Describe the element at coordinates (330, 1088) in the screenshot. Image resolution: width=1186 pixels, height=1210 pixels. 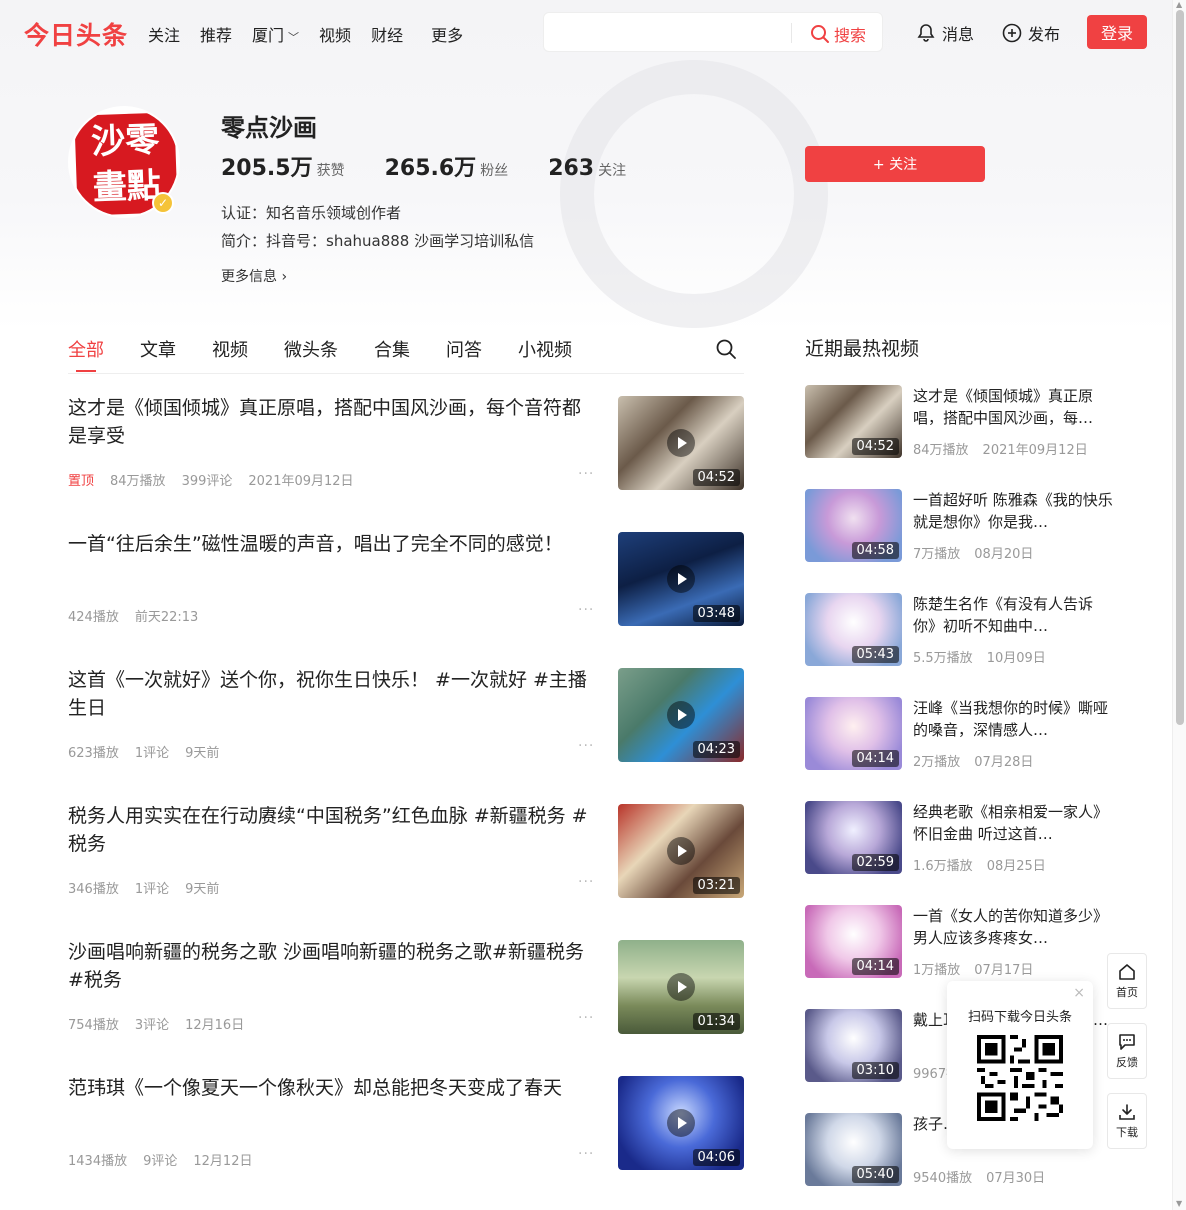
I see `feed-title: 范玮琪《一个像夏天一个像秋天》却总能把冬天变成了春天` at that location.